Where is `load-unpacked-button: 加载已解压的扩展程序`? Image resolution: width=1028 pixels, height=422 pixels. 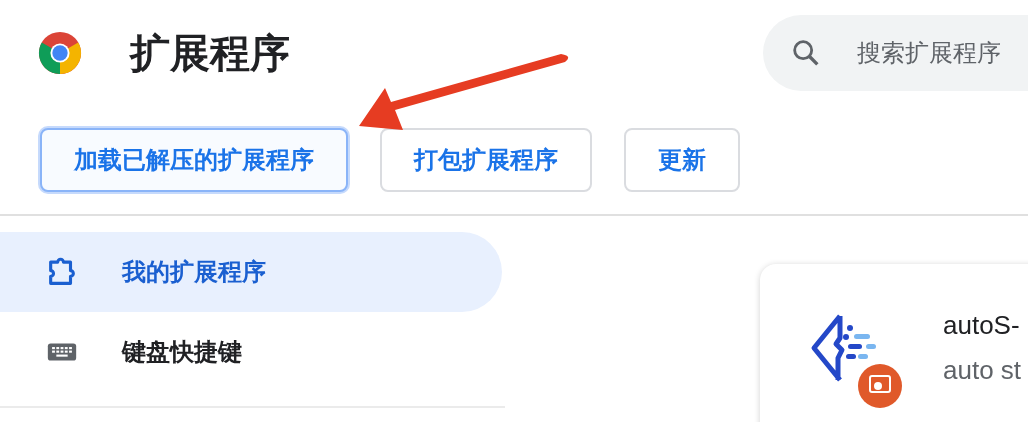 load-unpacked-button: 加载已解压的扩展程序 is located at coordinates (194, 160).